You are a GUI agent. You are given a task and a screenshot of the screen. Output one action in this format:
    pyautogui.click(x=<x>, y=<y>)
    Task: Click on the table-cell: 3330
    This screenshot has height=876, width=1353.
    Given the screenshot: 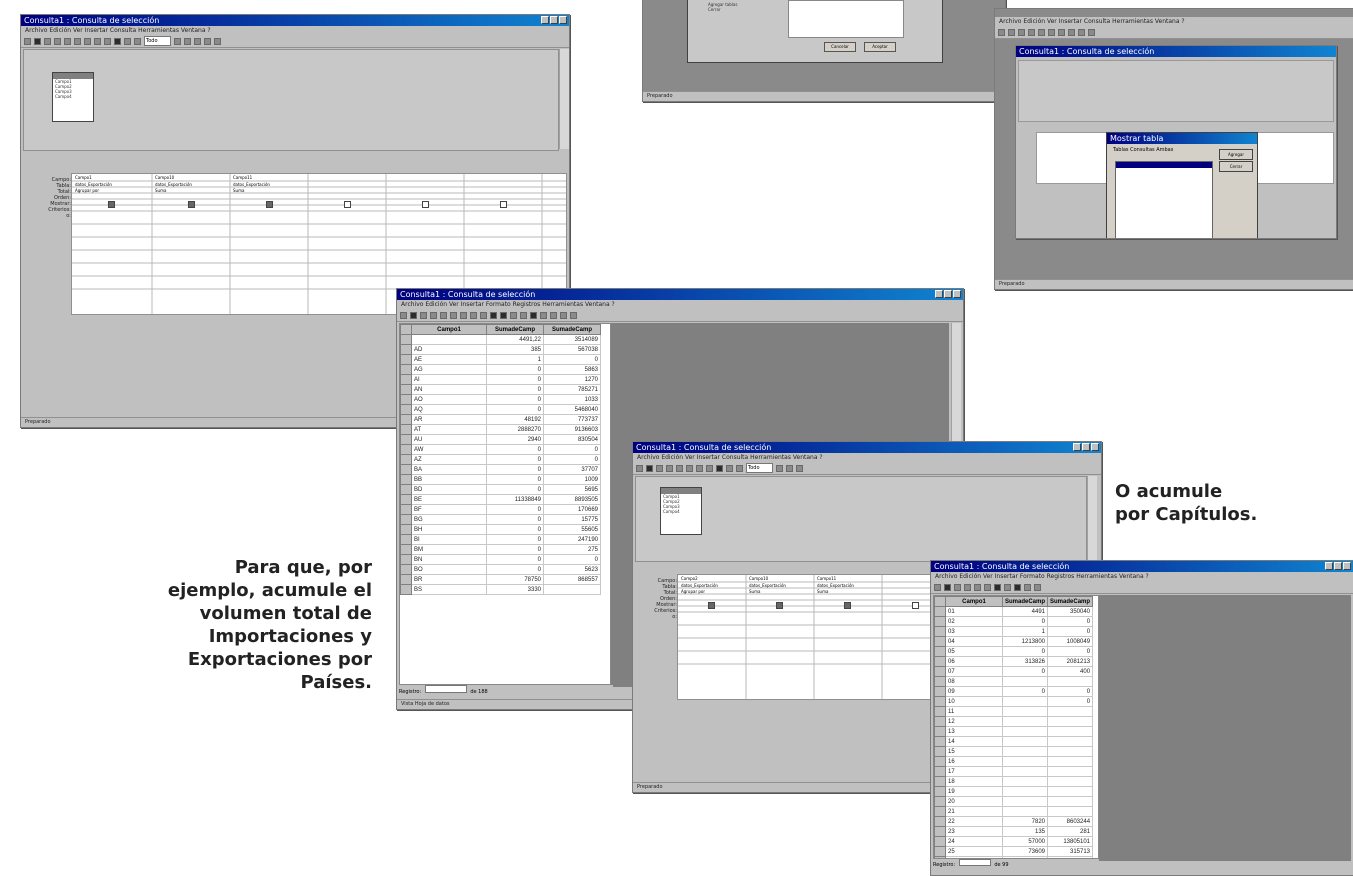 What is the action you would take?
    pyautogui.click(x=515, y=589)
    